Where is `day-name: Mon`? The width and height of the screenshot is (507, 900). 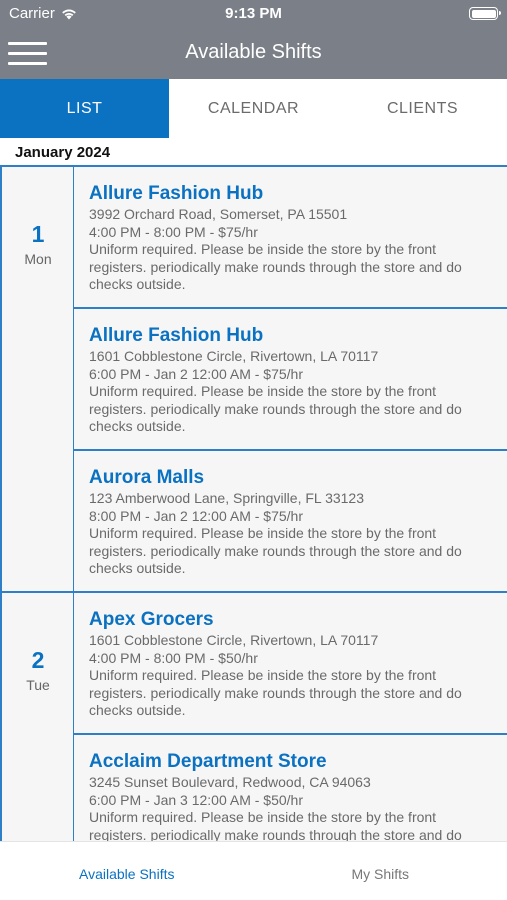
day-name: Mon is located at coordinates (38, 259).